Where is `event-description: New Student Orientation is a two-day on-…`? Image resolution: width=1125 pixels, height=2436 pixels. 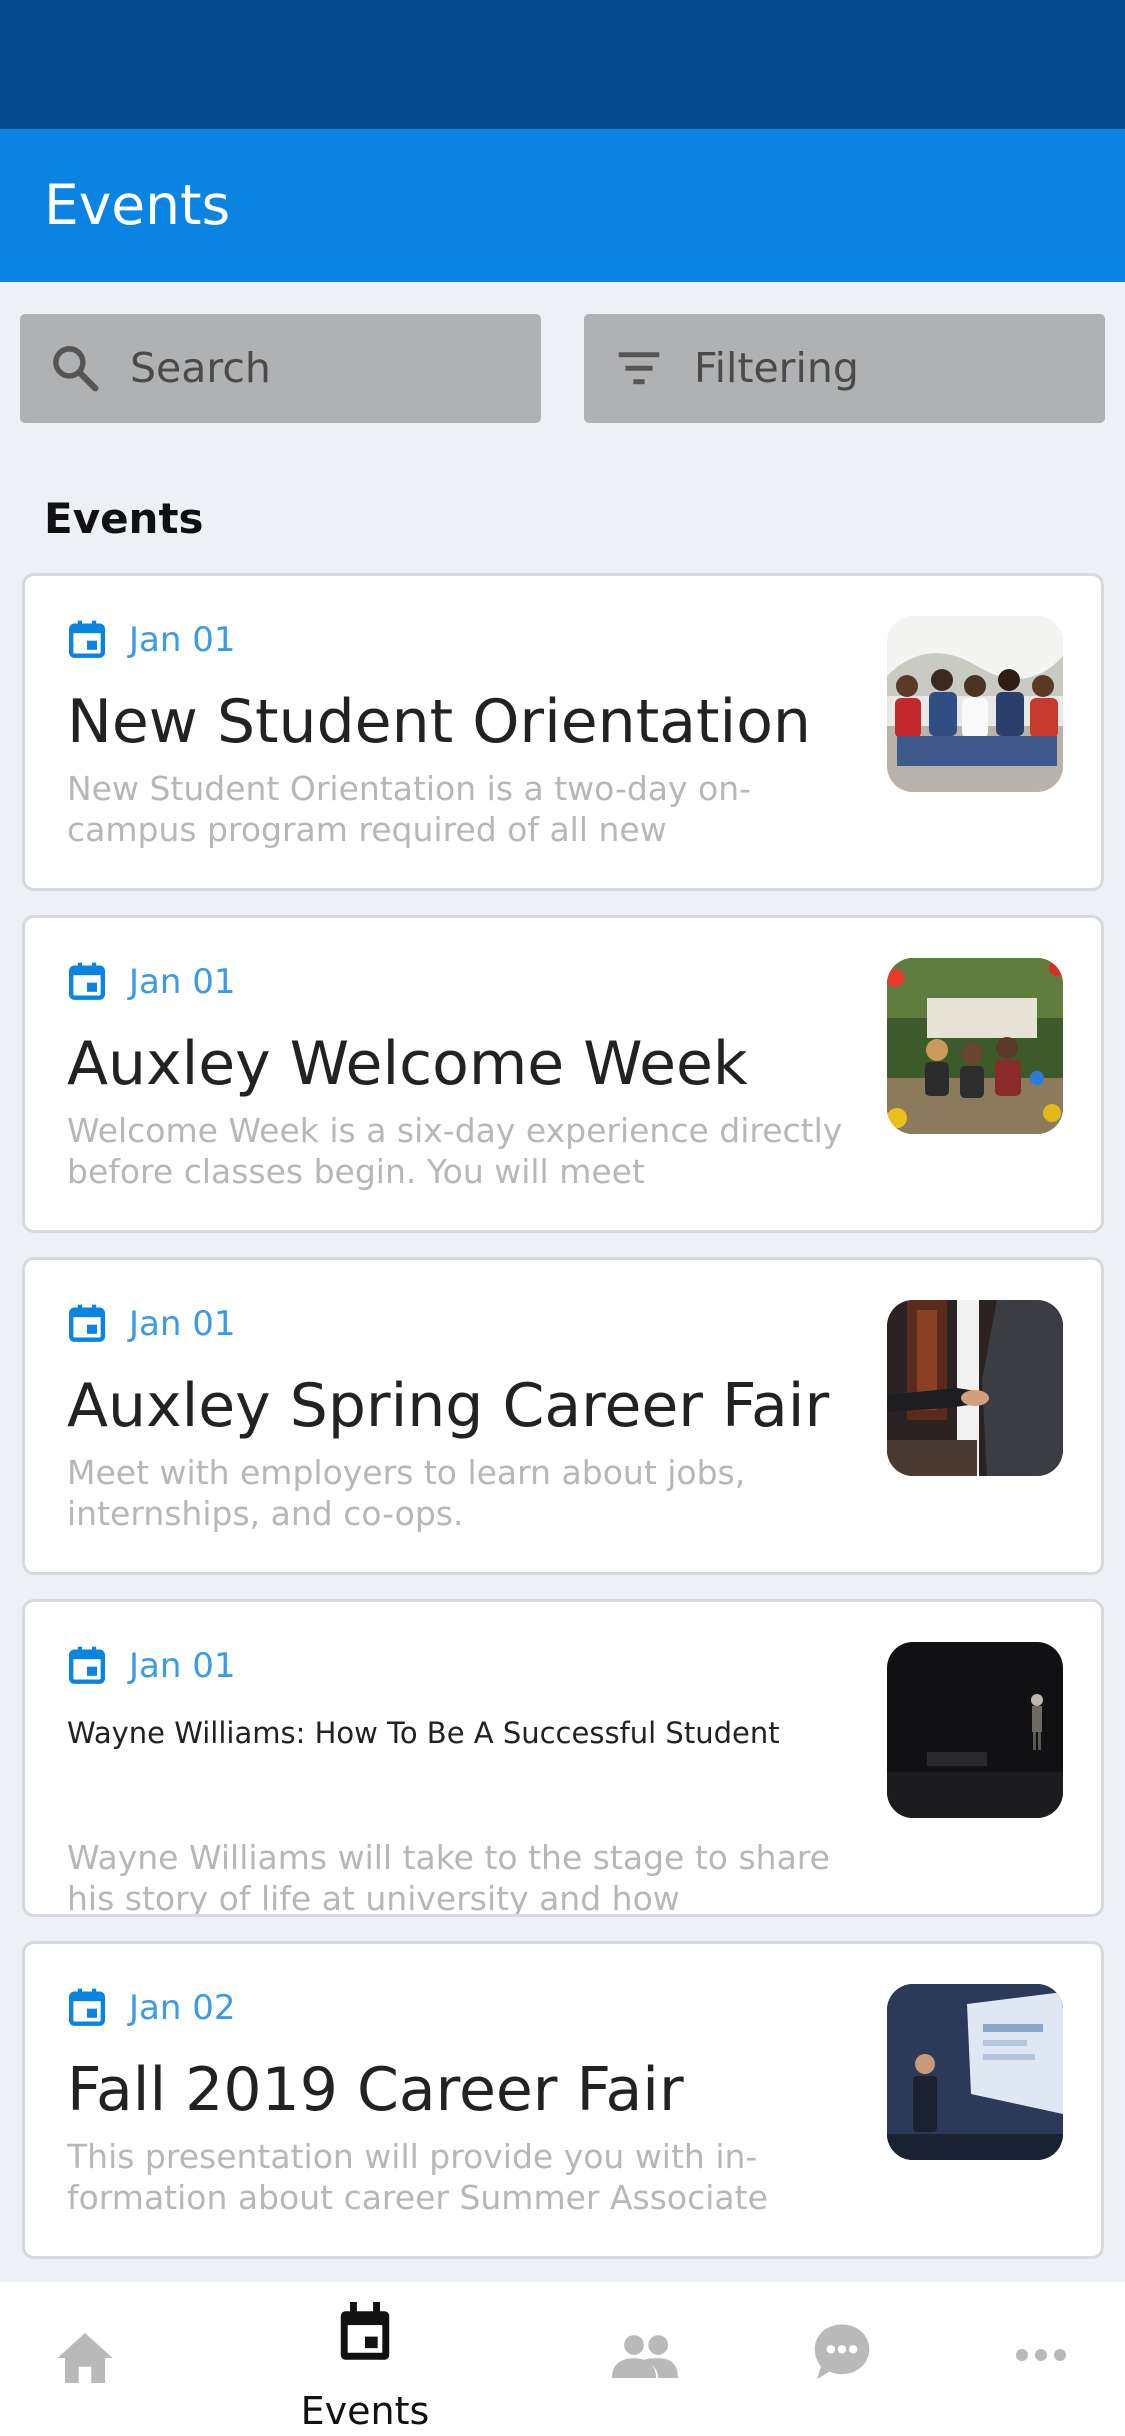
event-description: New Student Orientation is a two-day on-… is located at coordinates (409, 809).